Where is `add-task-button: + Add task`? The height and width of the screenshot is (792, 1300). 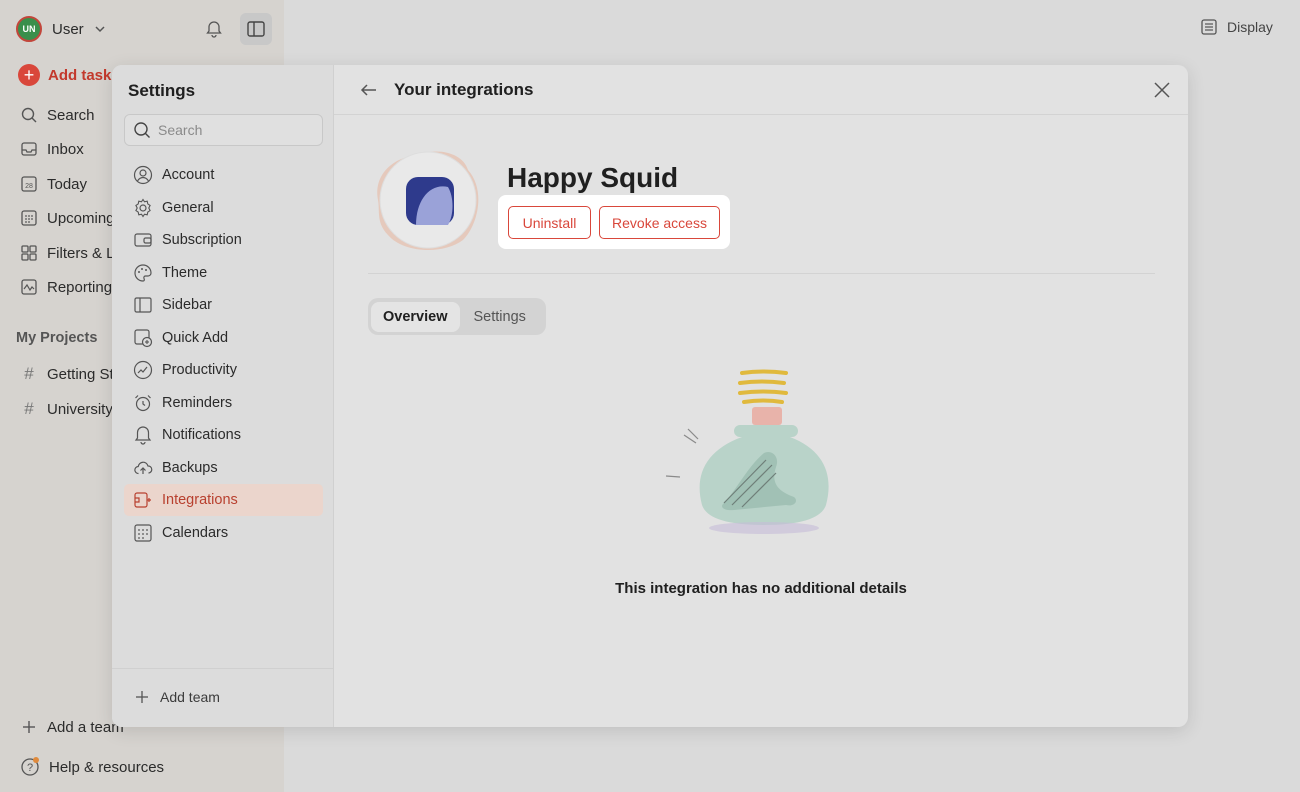 add-task-button: + Add task is located at coordinates (64, 75).